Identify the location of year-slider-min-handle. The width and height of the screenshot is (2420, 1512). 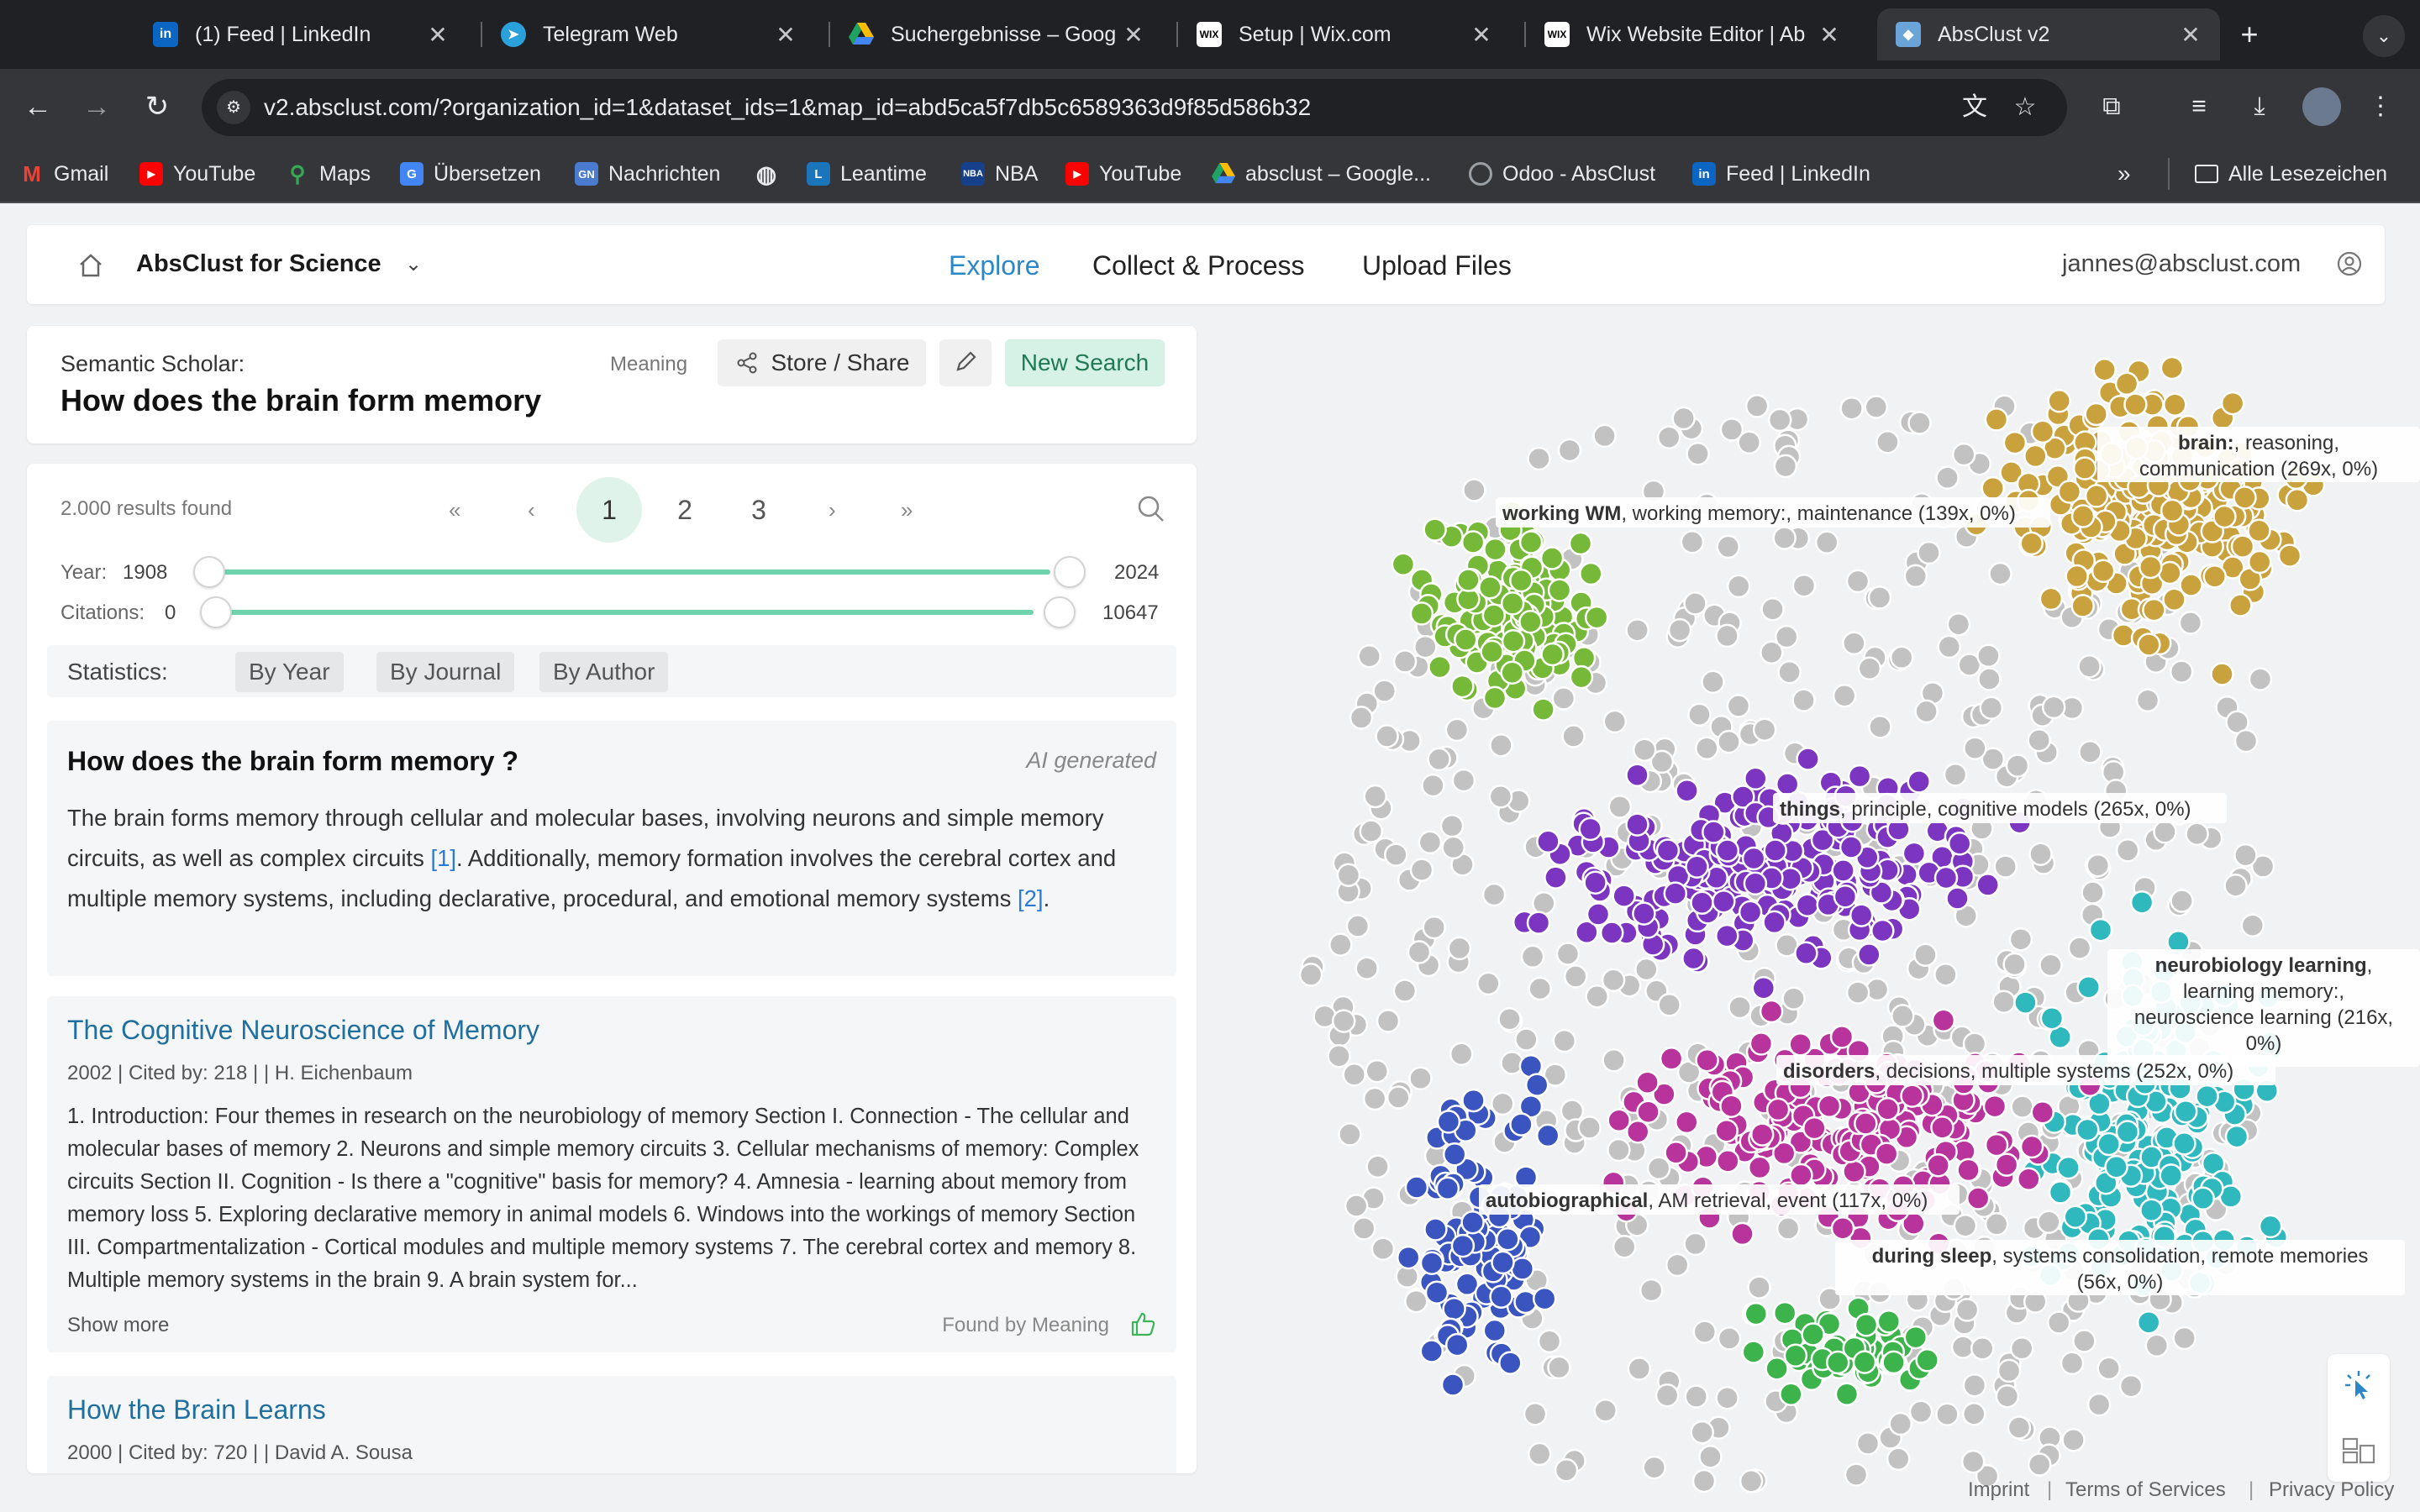
(209, 572).